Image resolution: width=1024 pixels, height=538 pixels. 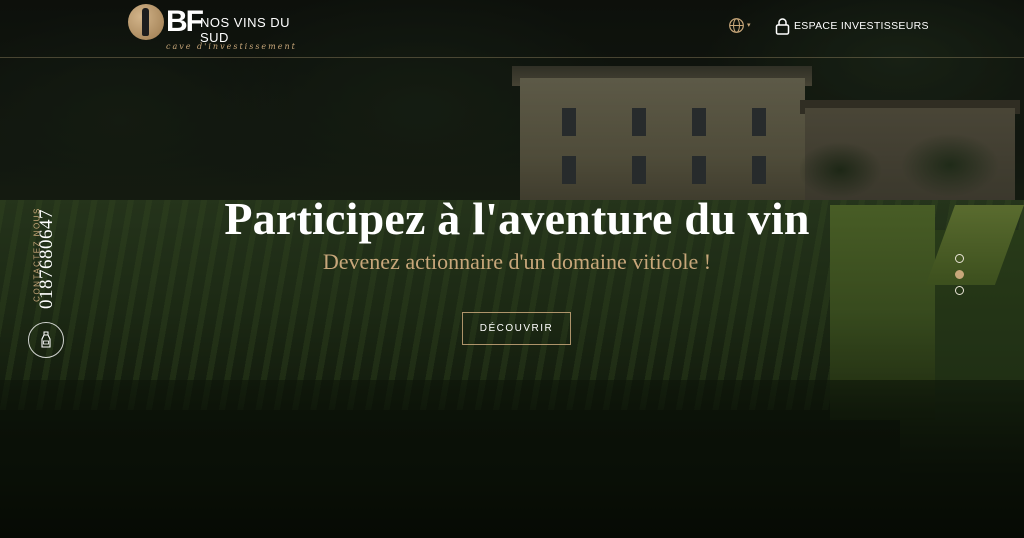 What do you see at coordinates (231, 46) in the screenshot?
I see `logo-tagline: cave d'investissement` at bounding box center [231, 46].